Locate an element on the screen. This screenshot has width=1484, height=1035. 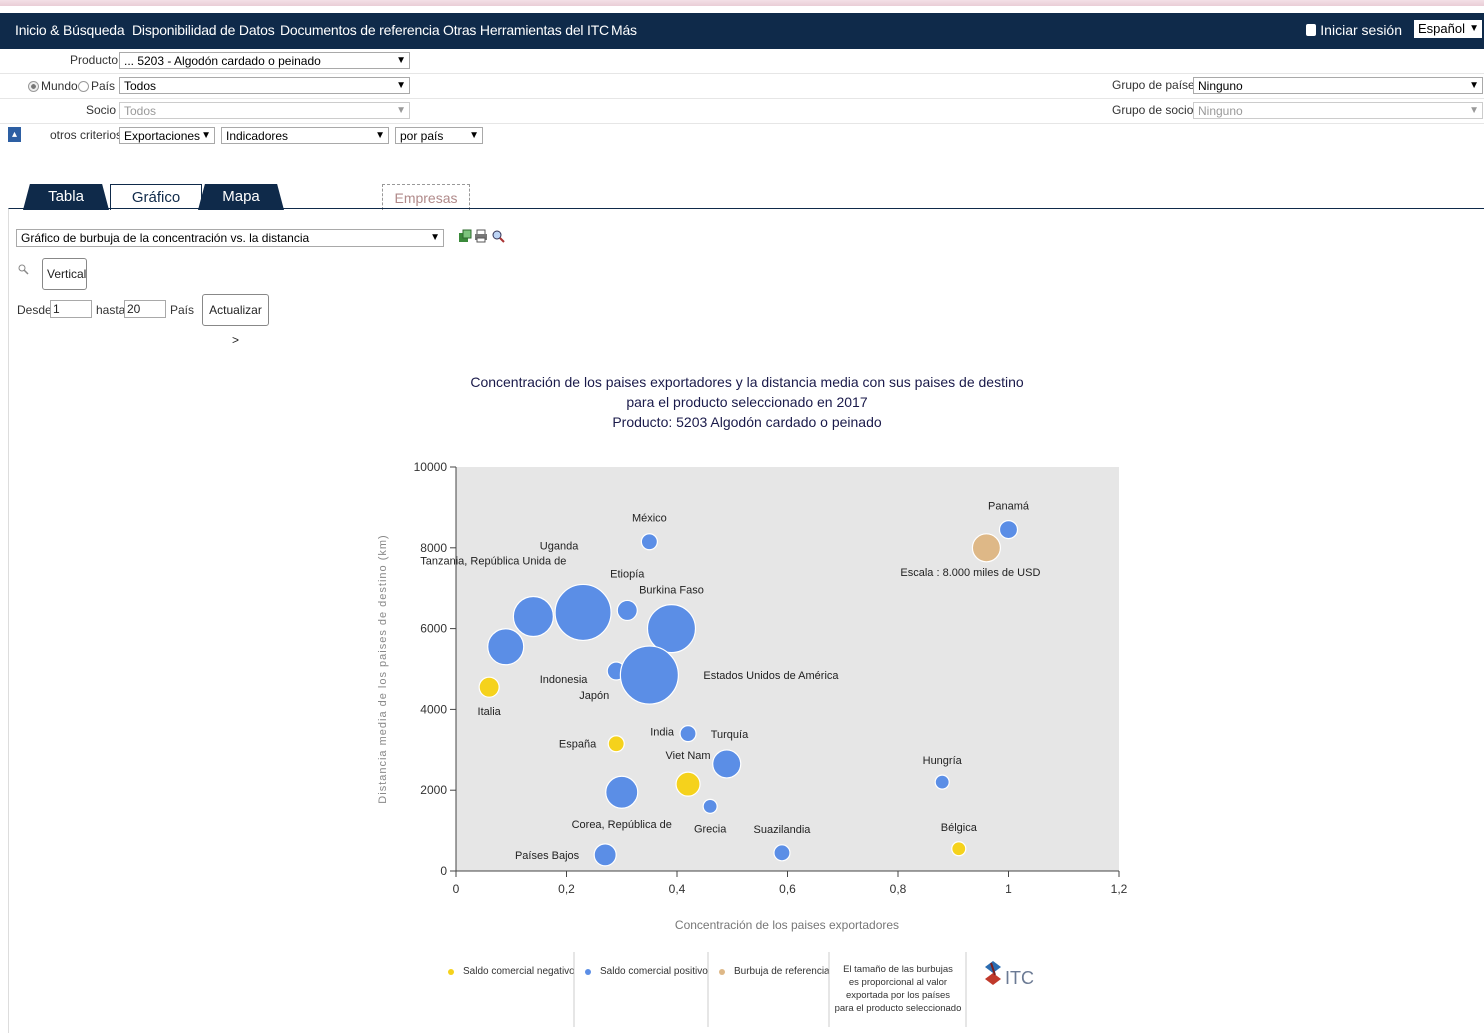
desde-input: 1 is located at coordinates (71, 309).